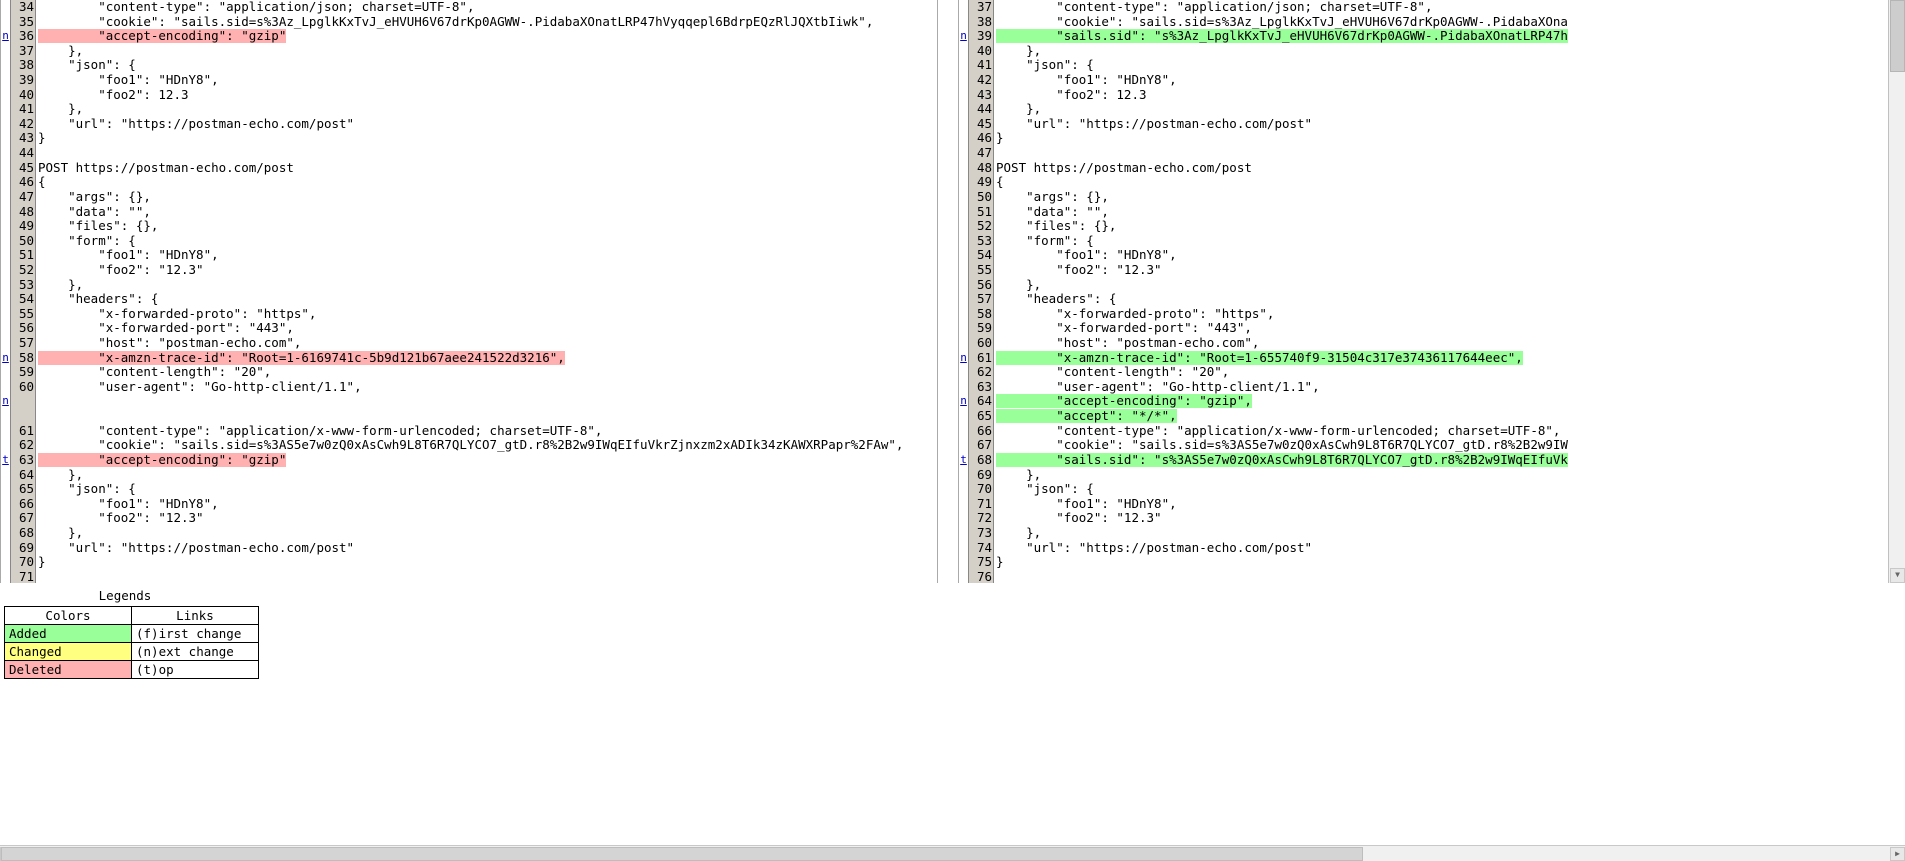 The height and width of the screenshot is (861, 1905). What do you see at coordinates (469, 109) in the screenshot?
I see `diff-line-row: 41 },` at bounding box center [469, 109].